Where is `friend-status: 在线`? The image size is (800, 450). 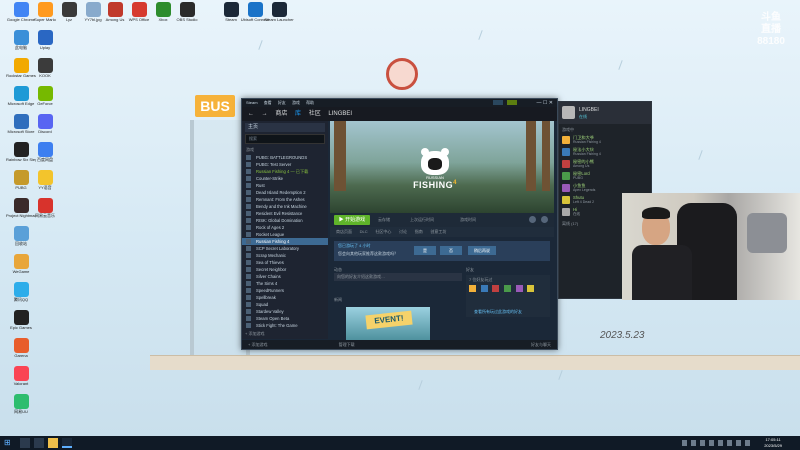 friend-status: 在线 is located at coordinates (576, 214).